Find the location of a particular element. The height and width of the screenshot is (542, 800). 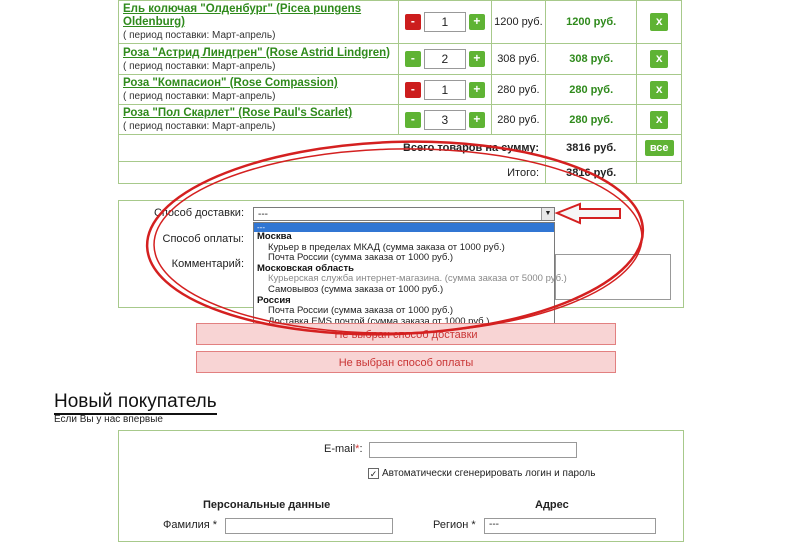

region-label: Регион * is located at coordinates (454, 525).